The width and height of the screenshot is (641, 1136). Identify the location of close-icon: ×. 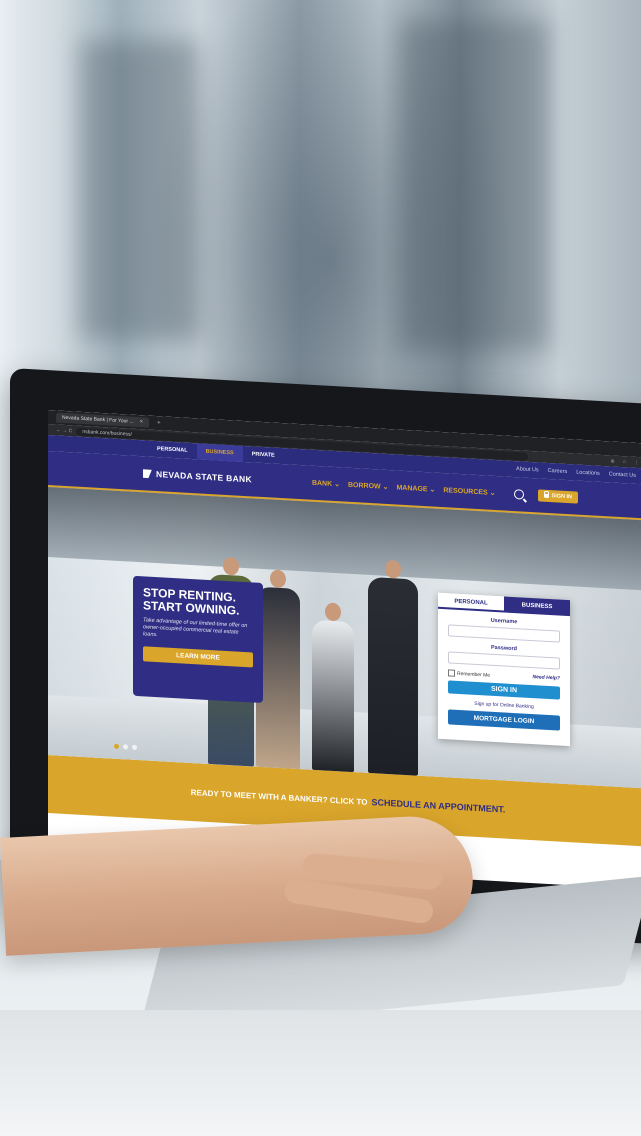
(142, 422).